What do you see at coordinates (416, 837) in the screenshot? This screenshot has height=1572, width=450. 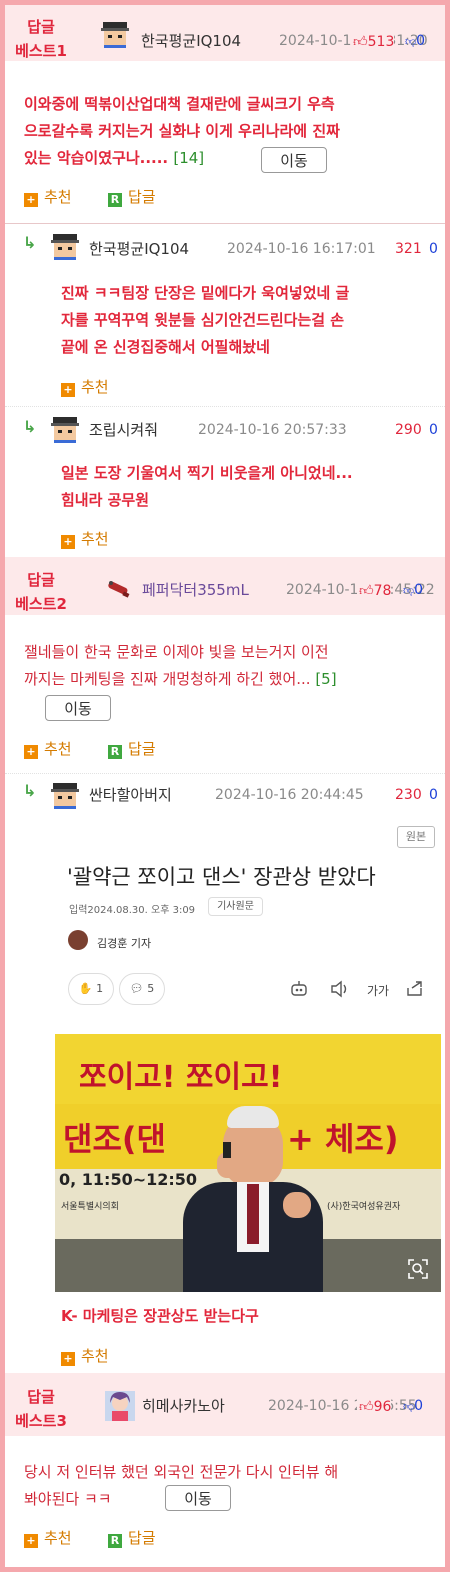 I see `origin-badge: 원본` at bounding box center [416, 837].